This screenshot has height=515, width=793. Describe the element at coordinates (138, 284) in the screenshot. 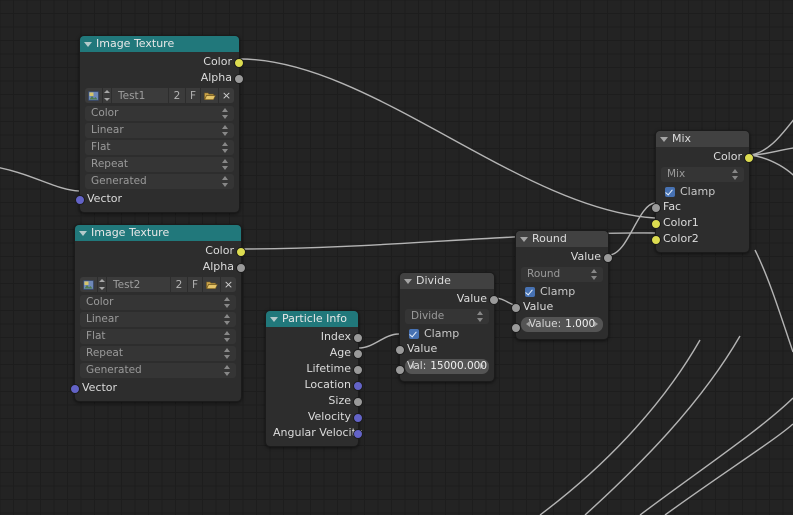

I see `image-name-field: Test2` at that location.